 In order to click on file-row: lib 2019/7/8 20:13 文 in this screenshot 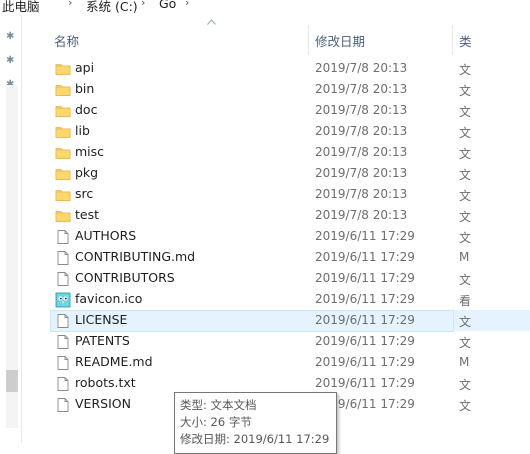, I will do `click(290, 131)`.